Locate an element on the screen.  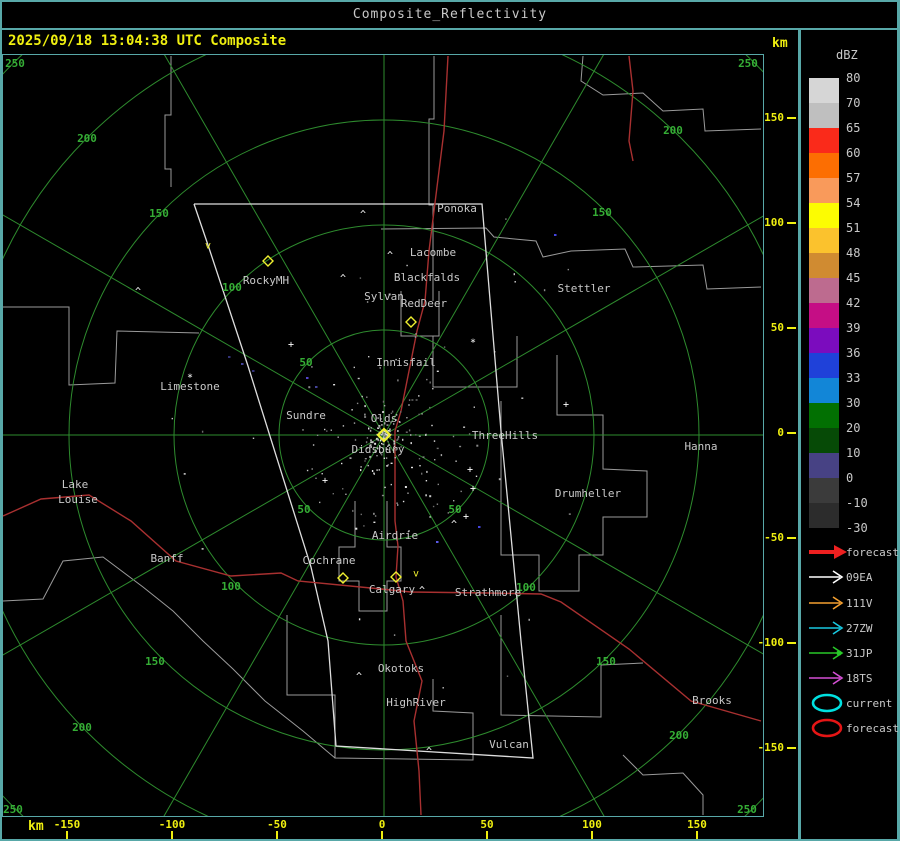
window-border-top is located at coordinates (450, 1).